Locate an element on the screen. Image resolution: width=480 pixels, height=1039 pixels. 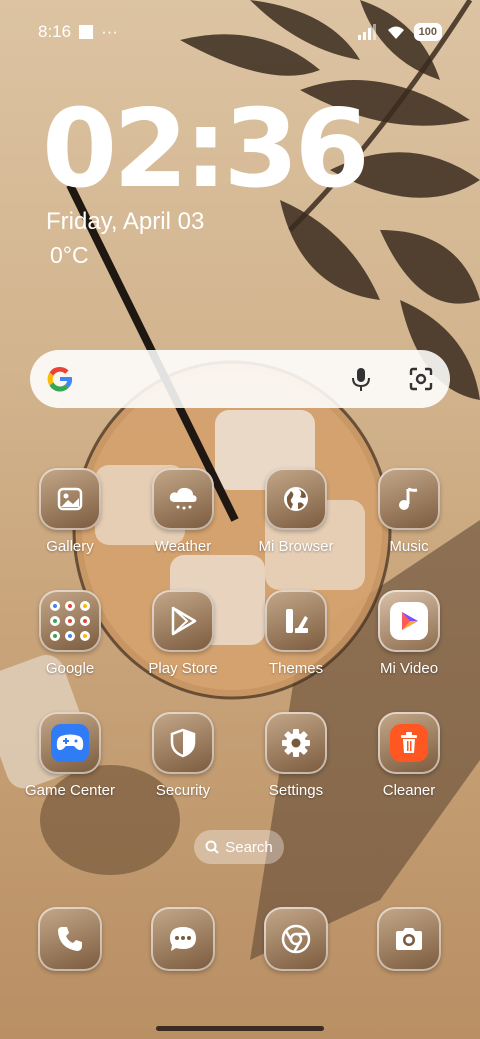
app-gallery: Gallery is located at coordinates (70, 511).